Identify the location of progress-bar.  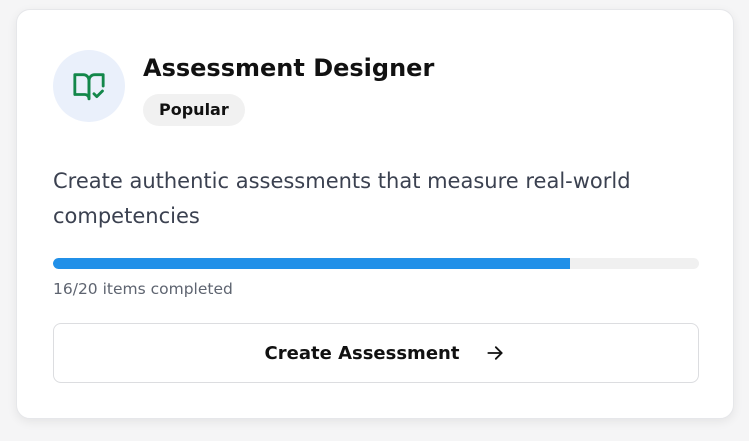
(376, 263).